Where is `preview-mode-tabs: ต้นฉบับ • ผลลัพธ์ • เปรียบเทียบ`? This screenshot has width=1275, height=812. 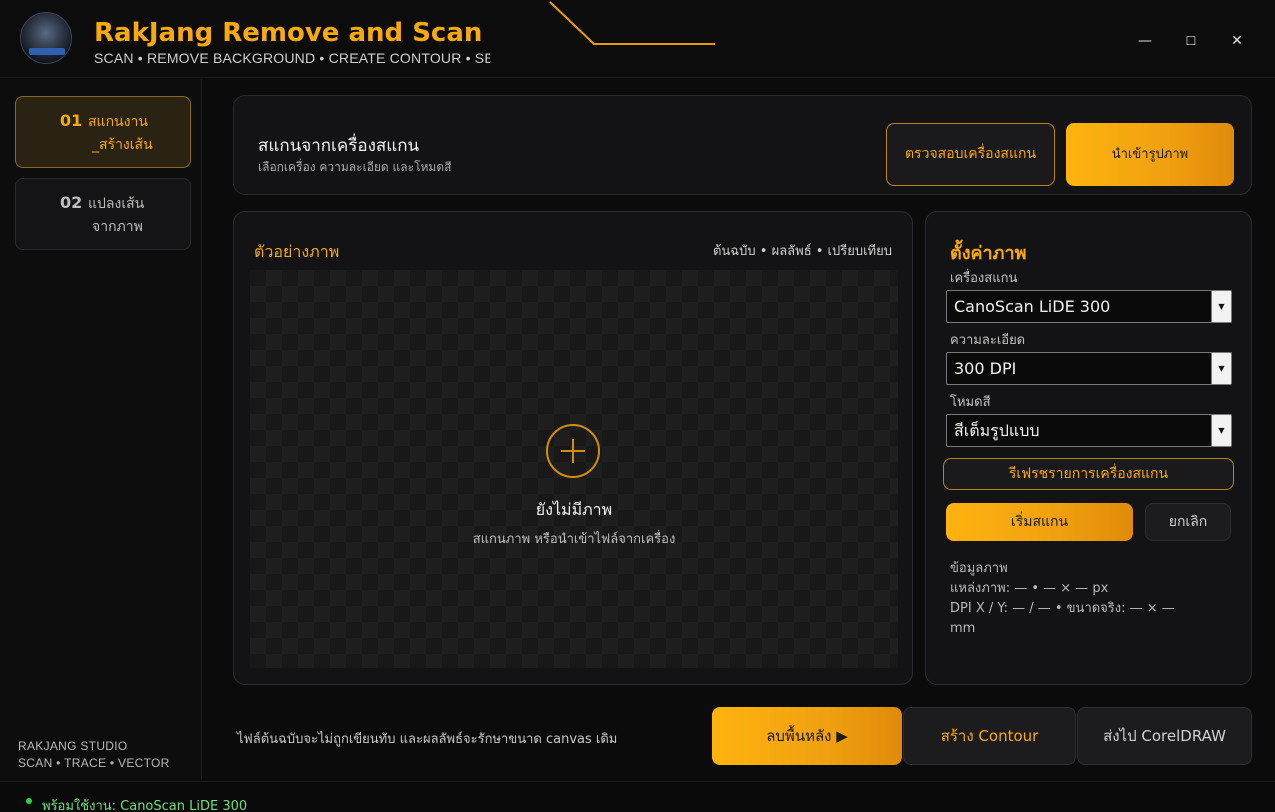
preview-mode-tabs: ต้นฉบับ • ผลลัพธ์ • เปรียบเทียบ is located at coordinates (802, 250).